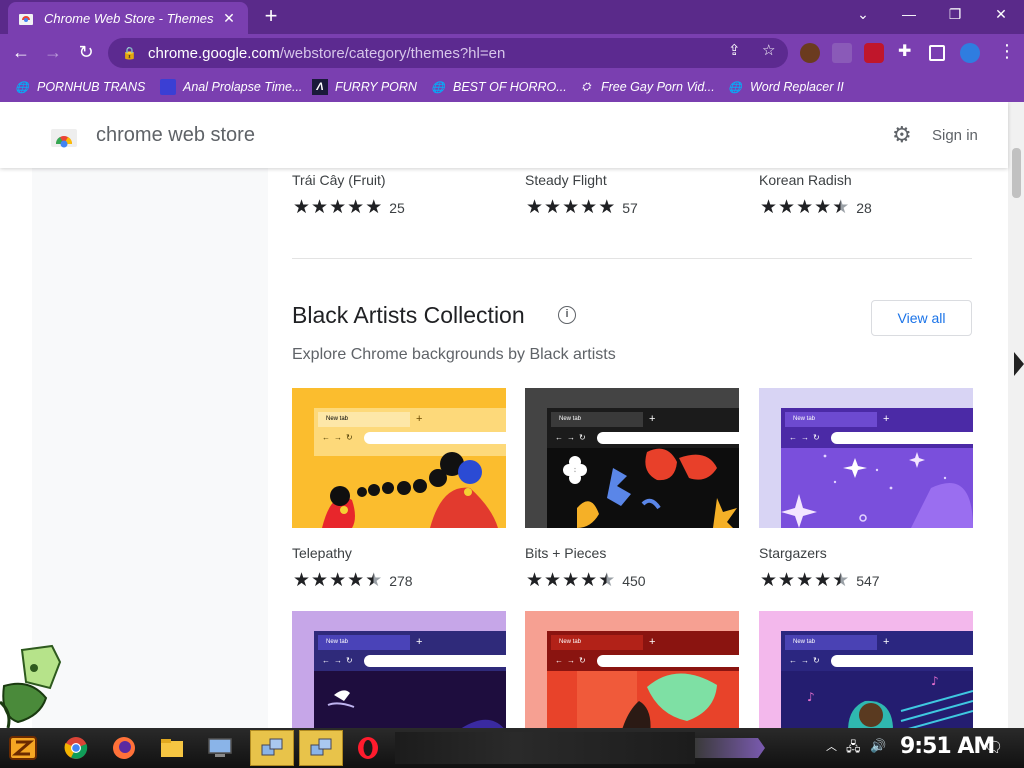  I want to click on bookmark-item: Λ FURRY PORN, so click(364, 87).